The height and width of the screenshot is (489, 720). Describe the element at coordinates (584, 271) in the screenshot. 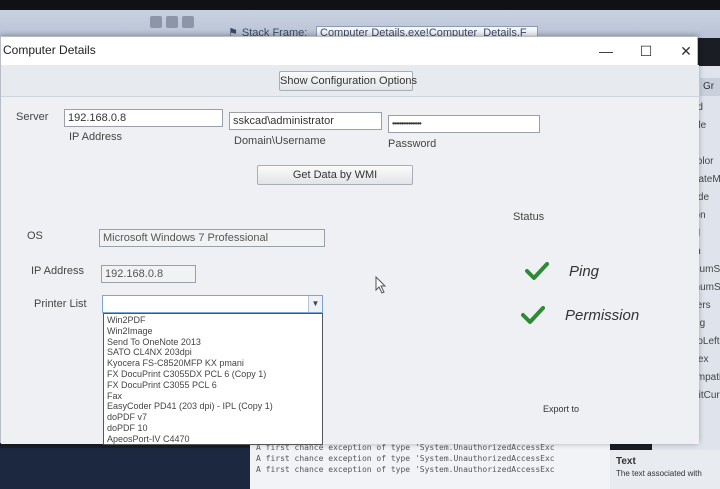

I see `ping-status-text: Ping` at that location.